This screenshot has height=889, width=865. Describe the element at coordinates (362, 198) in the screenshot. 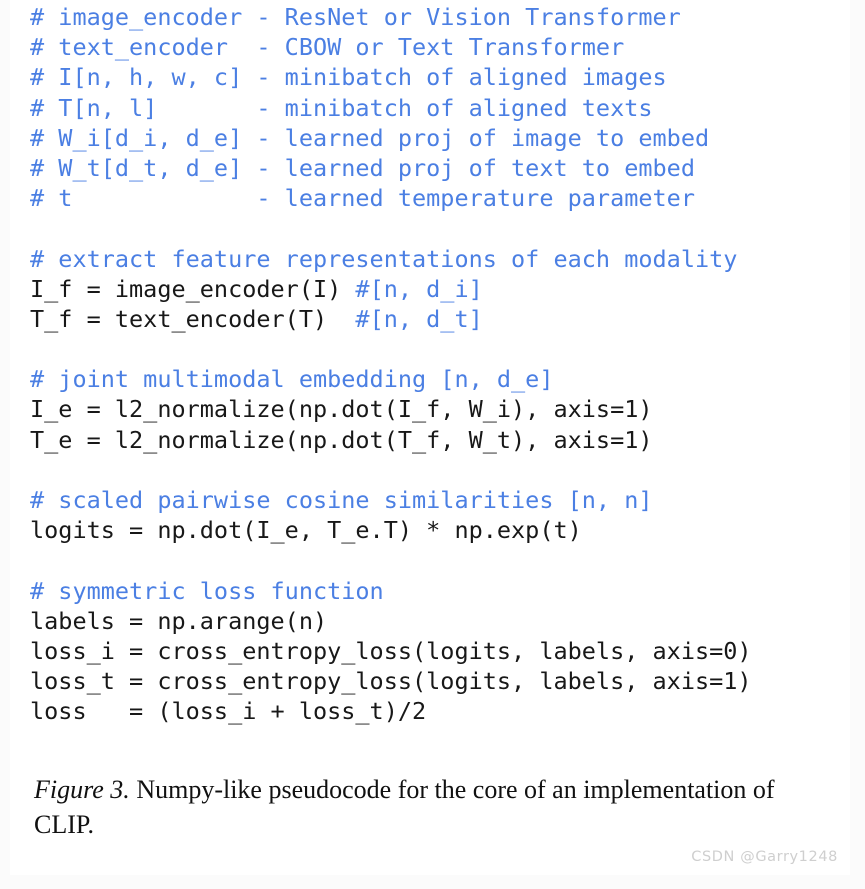

I see `comment-token: # t - learned temperature parameter` at that location.